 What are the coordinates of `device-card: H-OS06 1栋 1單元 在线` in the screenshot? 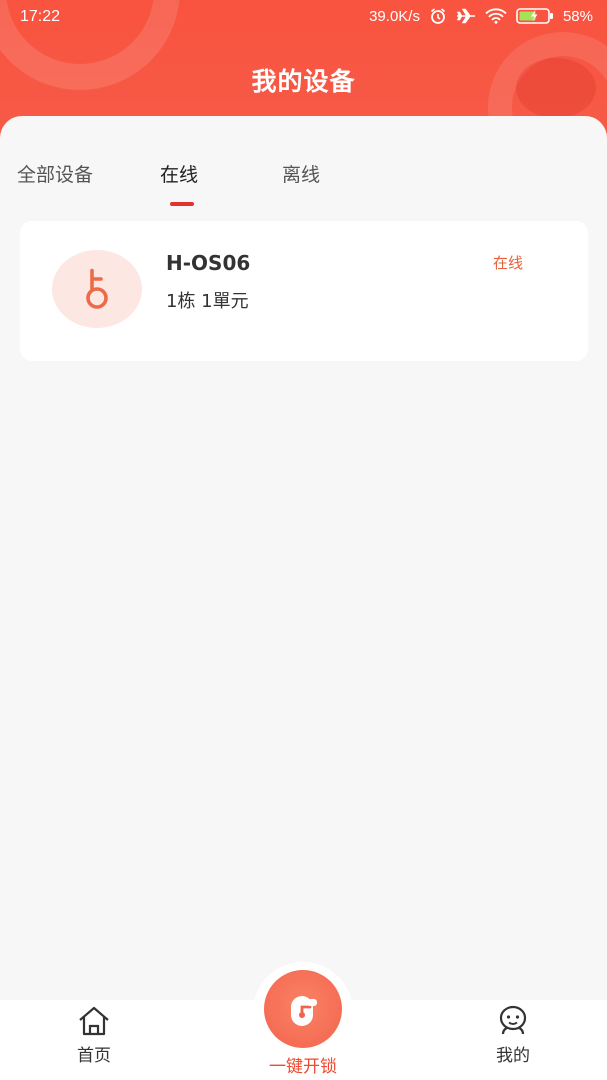 It's located at (304, 291).